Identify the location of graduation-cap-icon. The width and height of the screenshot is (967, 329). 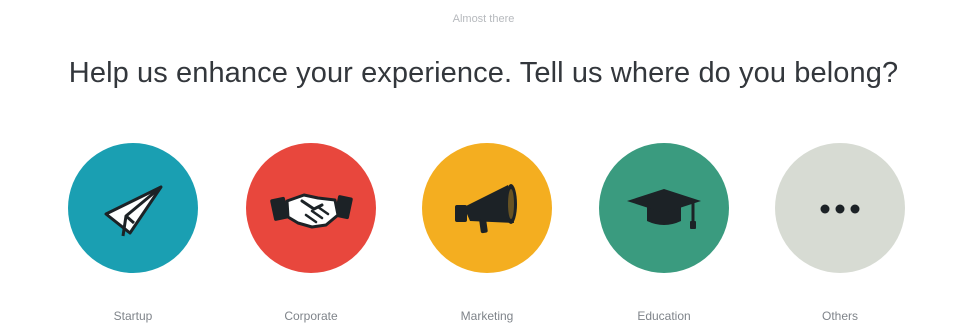
(664, 209).